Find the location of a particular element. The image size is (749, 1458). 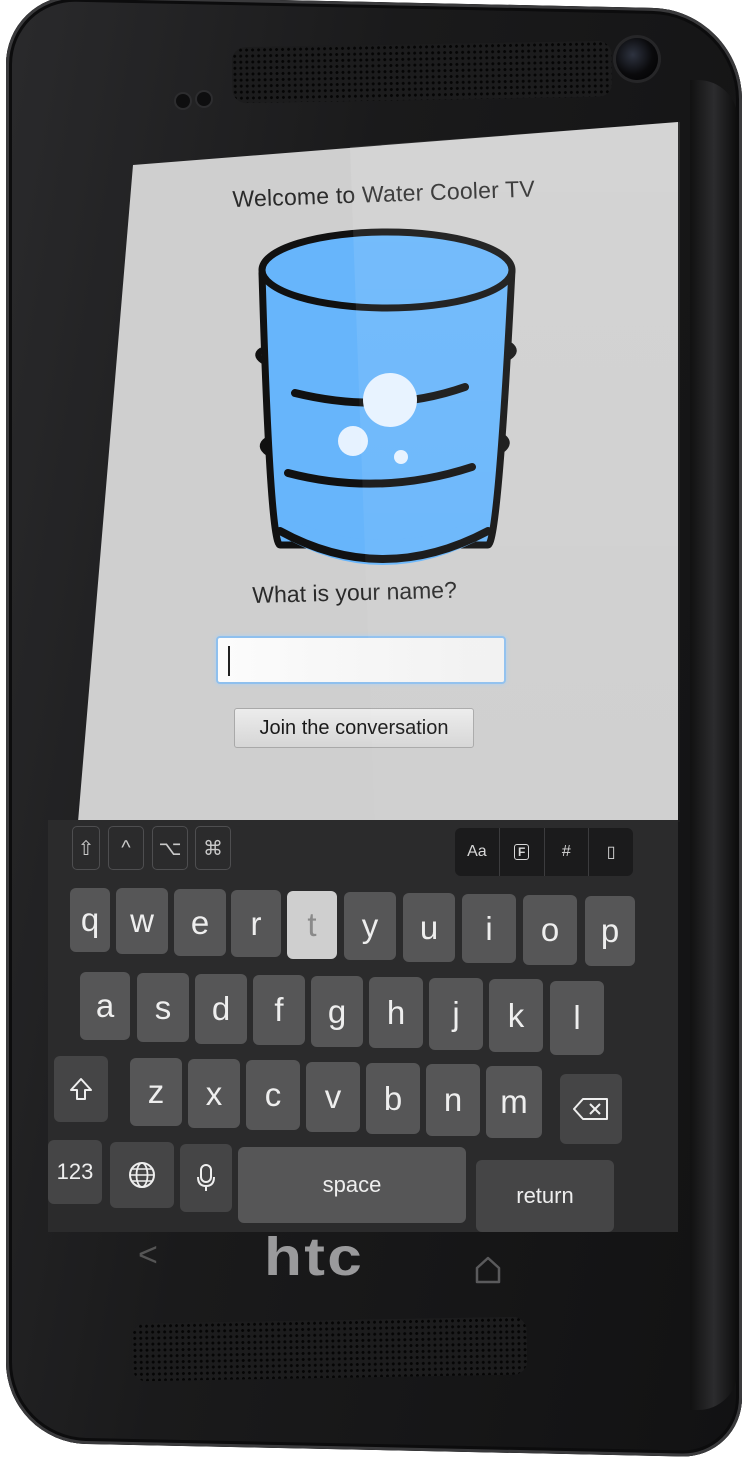

key-g: g is located at coordinates (337, 1011).